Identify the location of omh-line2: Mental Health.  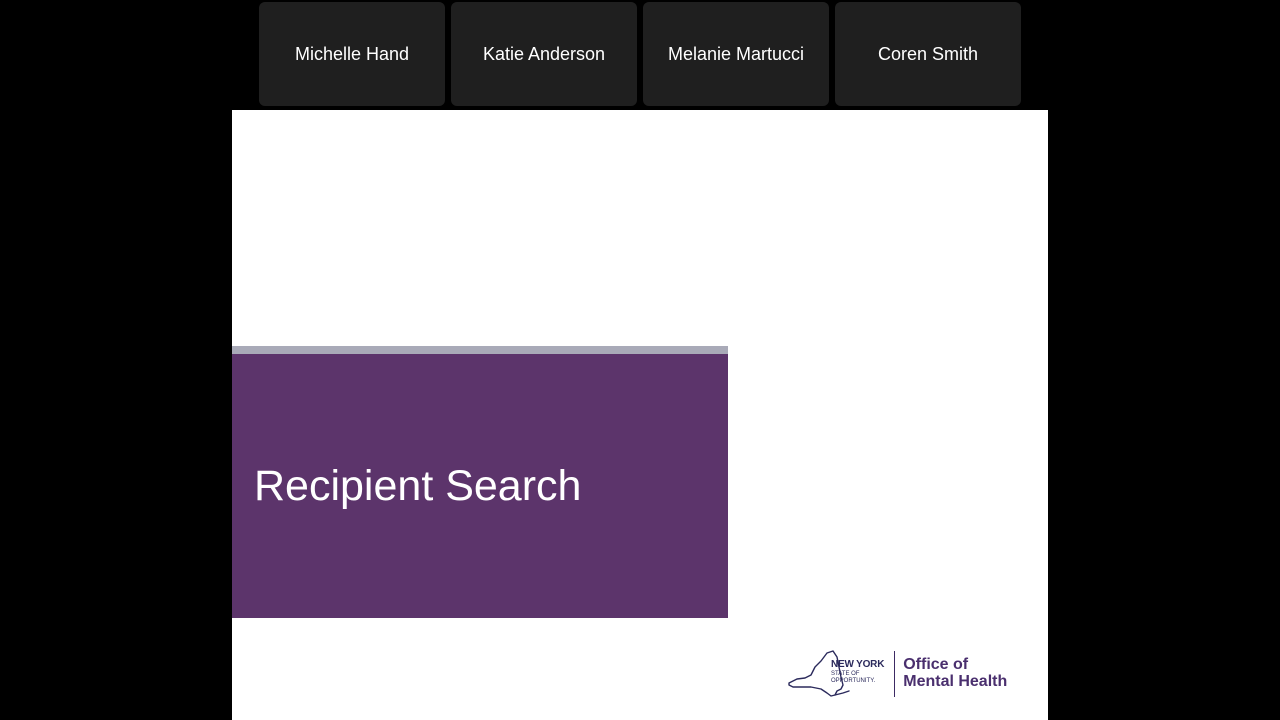
(955, 681).